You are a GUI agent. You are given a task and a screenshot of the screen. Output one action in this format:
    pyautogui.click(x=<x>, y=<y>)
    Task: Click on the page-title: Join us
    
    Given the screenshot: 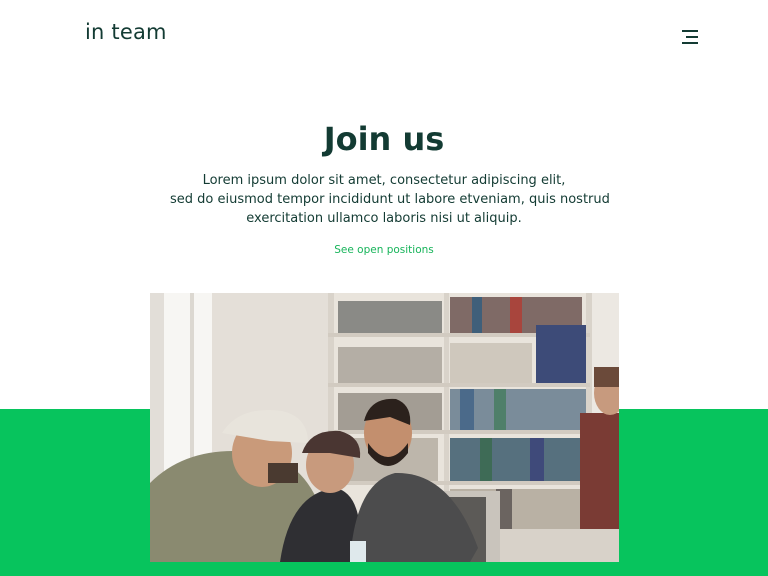 What is the action you would take?
    pyautogui.click(x=384, y=139)
    